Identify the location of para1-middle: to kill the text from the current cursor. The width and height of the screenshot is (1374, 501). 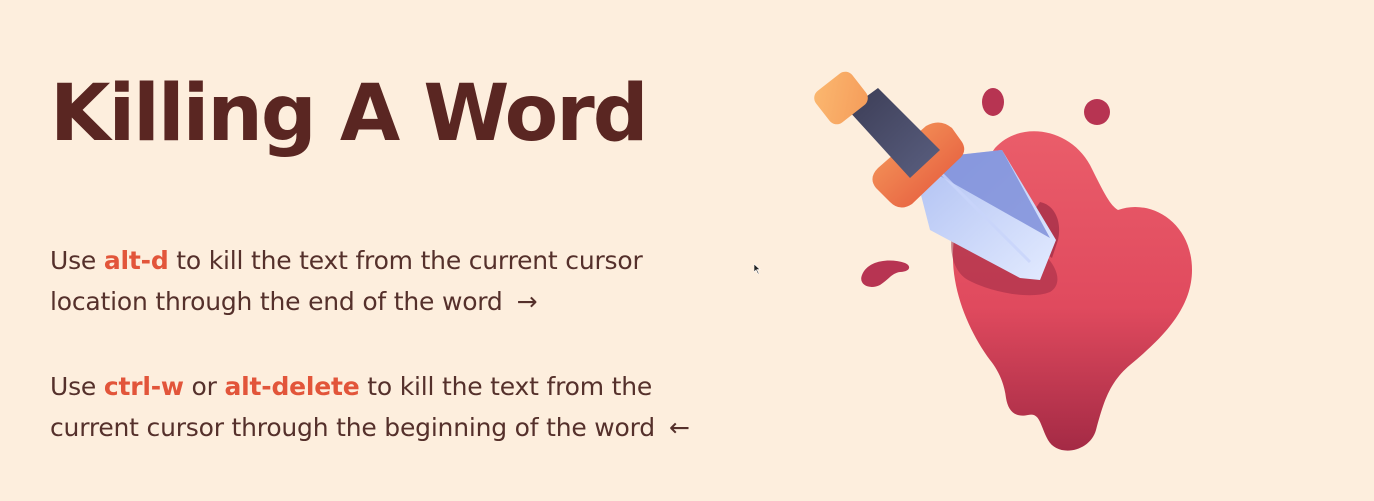
(405, 260).